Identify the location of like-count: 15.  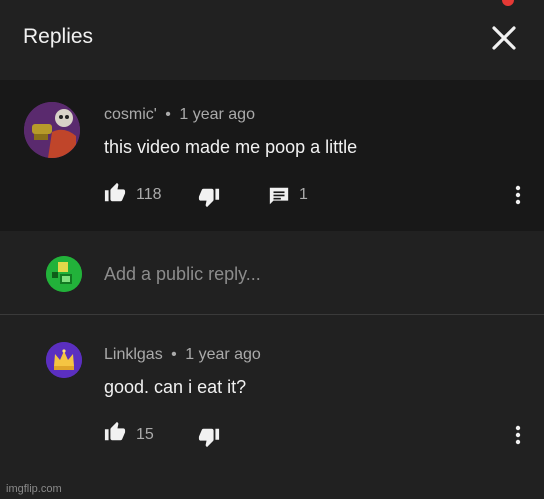
(145, 434).